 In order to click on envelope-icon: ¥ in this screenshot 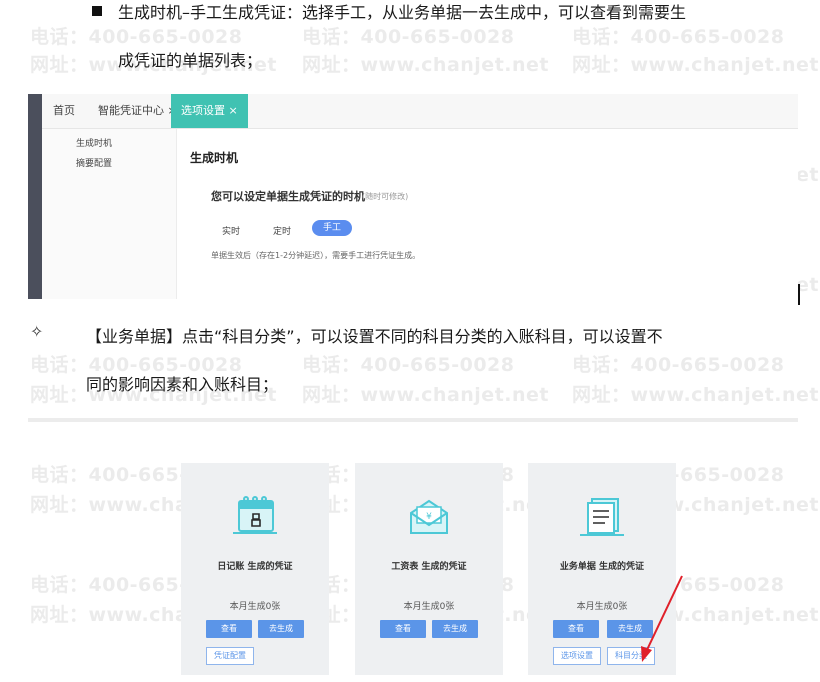, I will do `click(429, 516)`.